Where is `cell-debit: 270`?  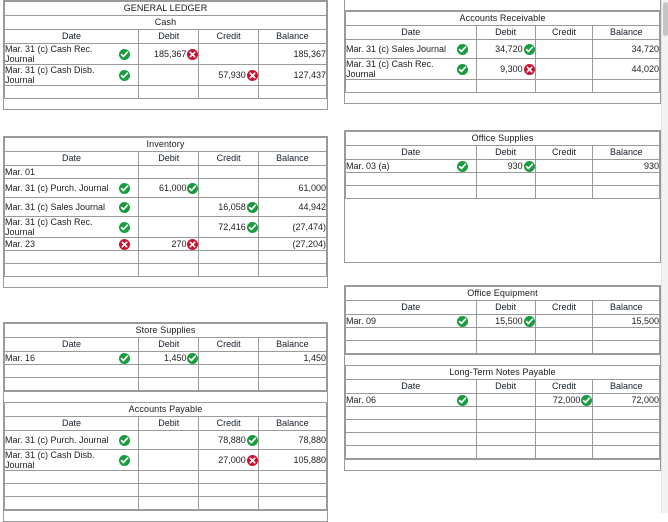 cell-debit: 270 is located at coordinates (168, 244).